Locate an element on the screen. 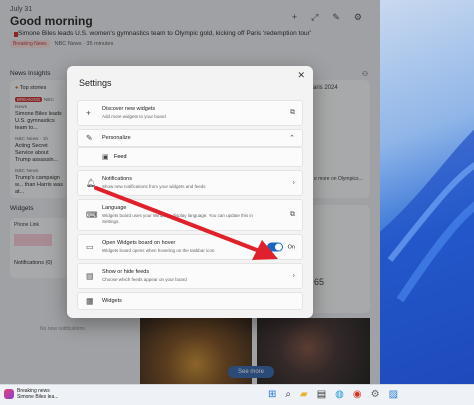 This screenshot has height=405, width=474. file-explorer-icon: ▰ is located at coordinates (304, 395).